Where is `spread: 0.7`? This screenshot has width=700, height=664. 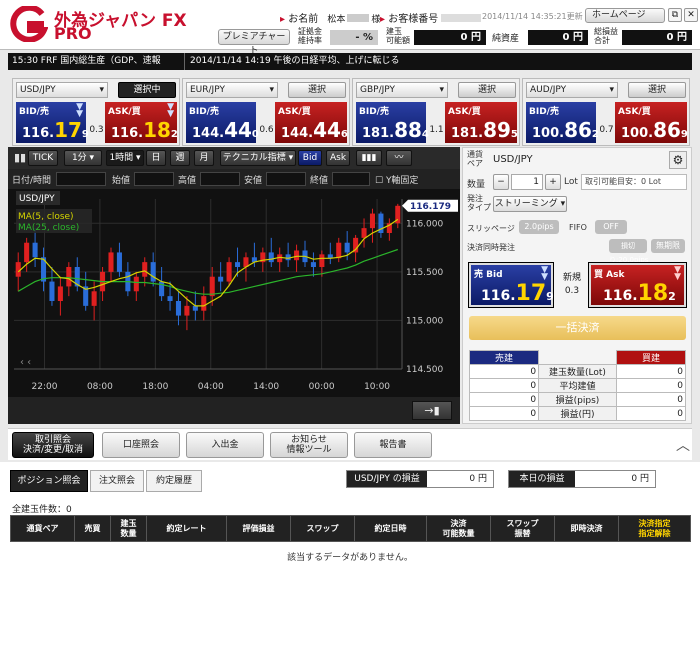 spread: 0.7 is located at coordinates (606, 130).